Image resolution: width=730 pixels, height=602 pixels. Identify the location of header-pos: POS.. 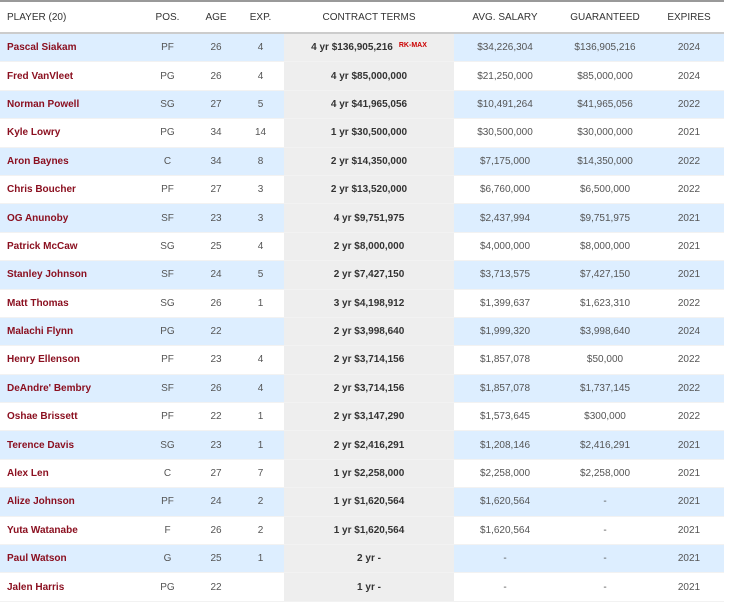
(167, 18).